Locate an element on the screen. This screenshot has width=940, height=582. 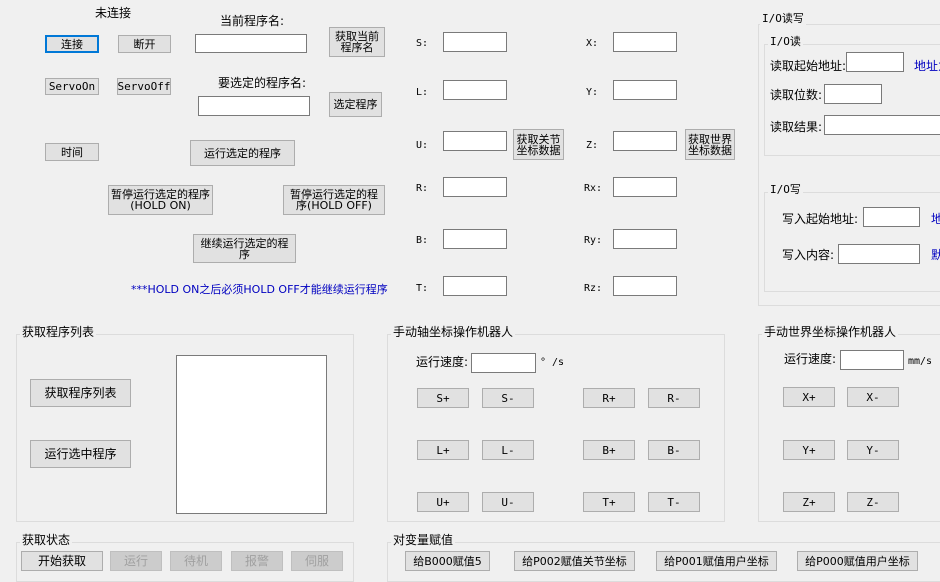
read-address-hint: 地址为 is located at coordinates (927, 66).